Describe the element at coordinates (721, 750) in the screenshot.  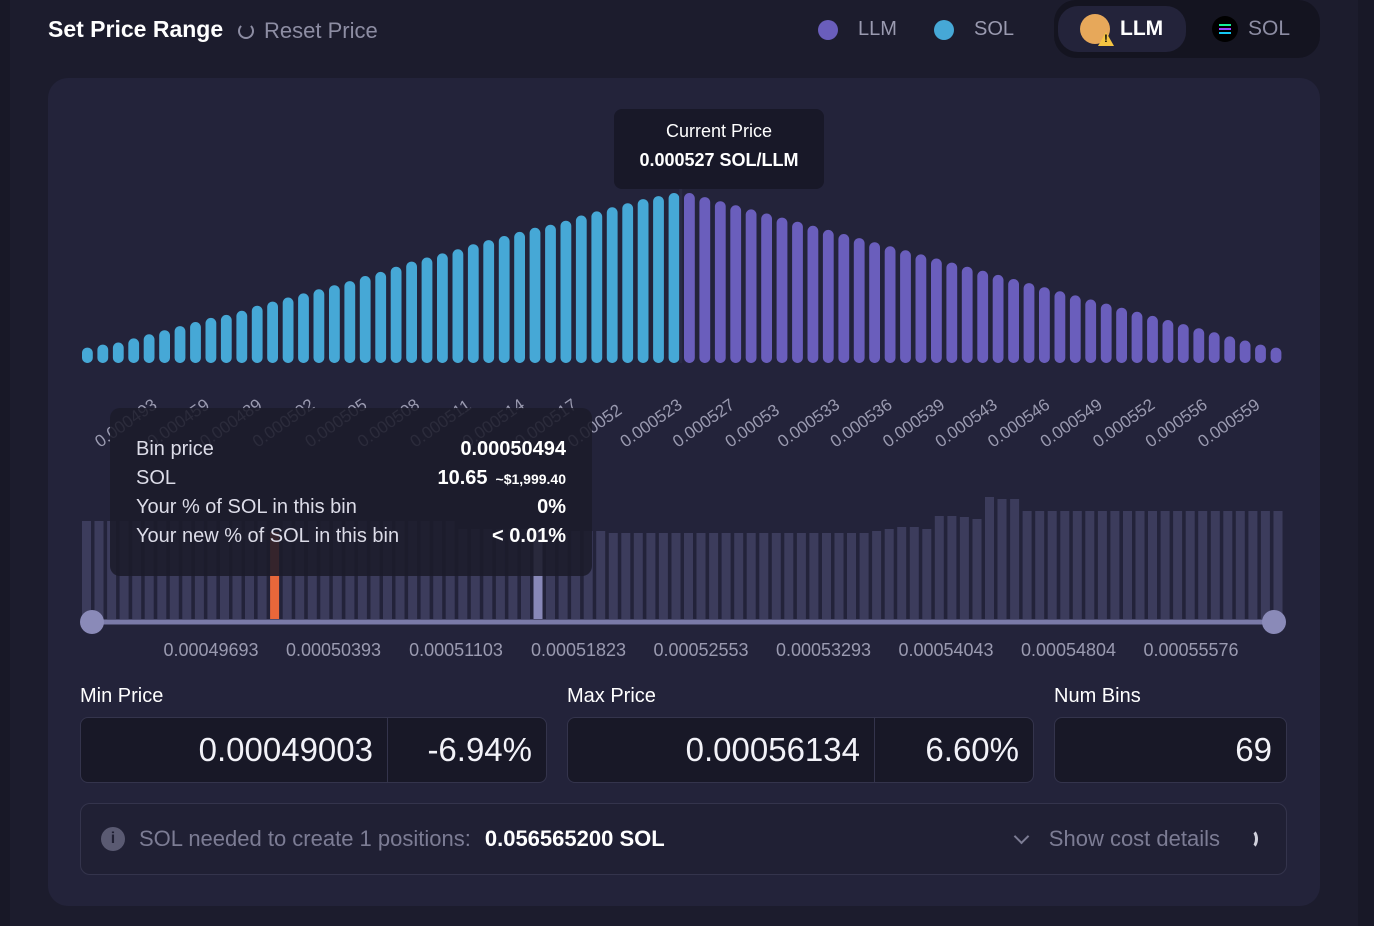
I see `max-price-input: 0.00056134` at that location.